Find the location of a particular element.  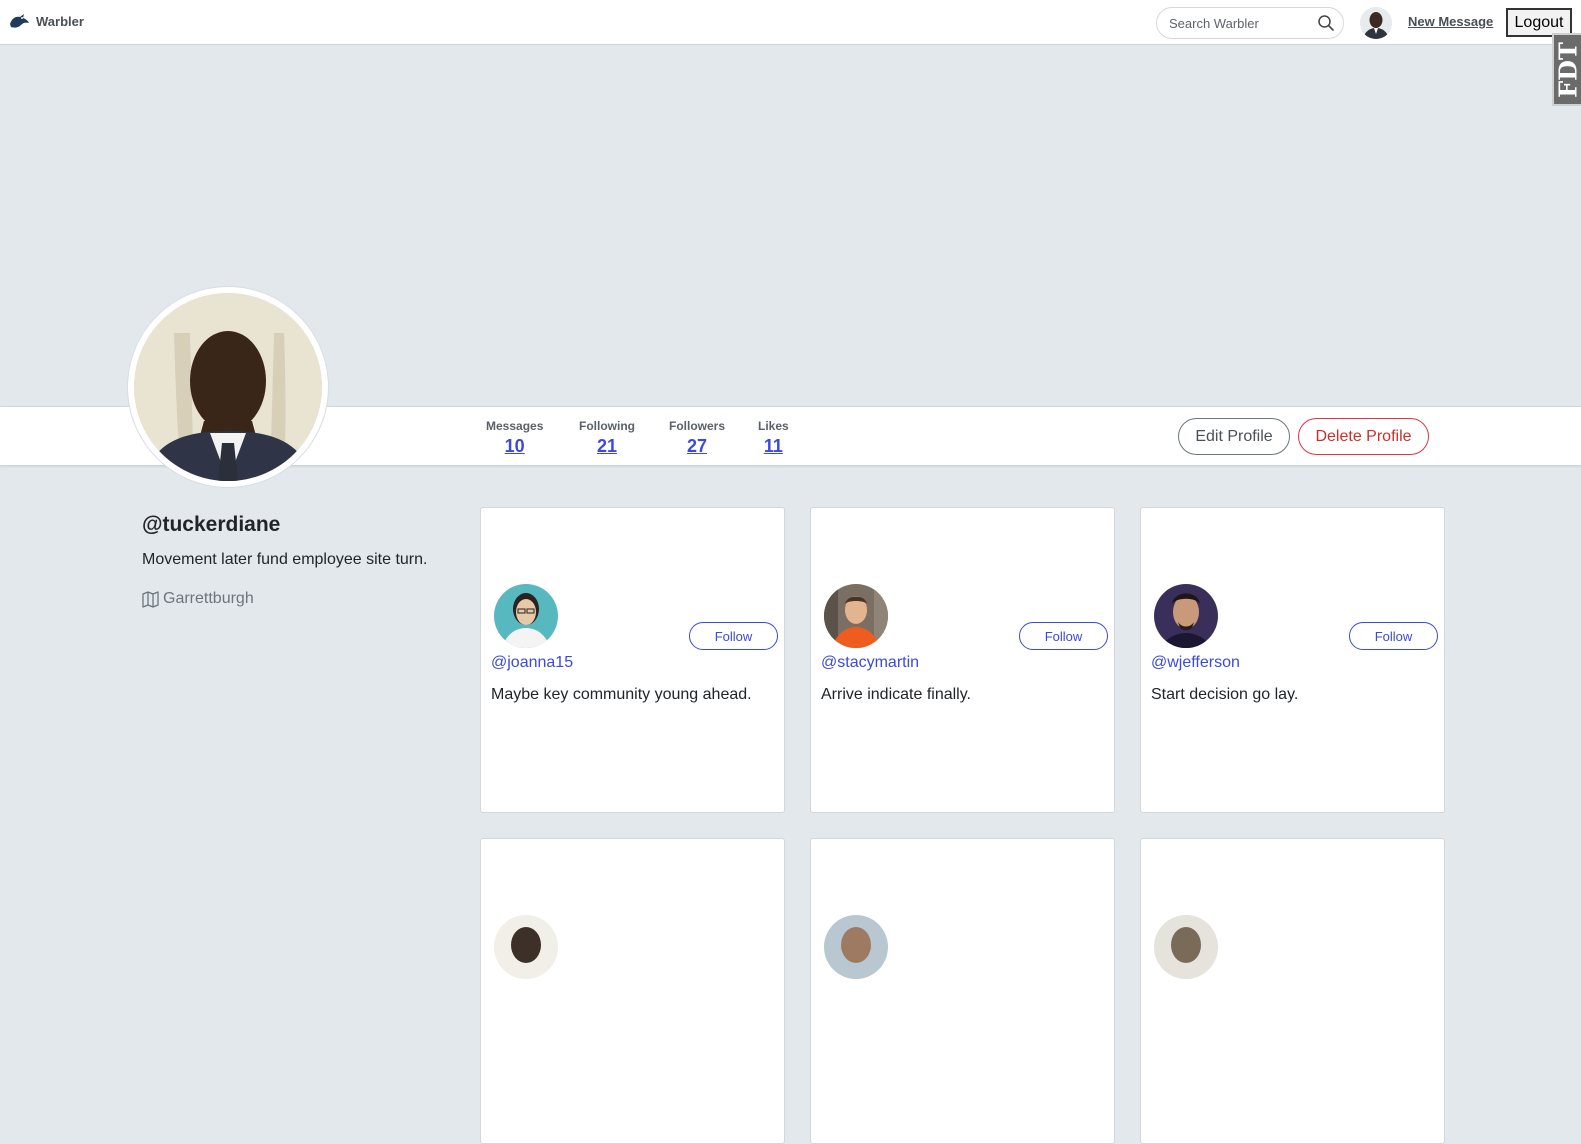

profile-avatar-image is located at coordinates (228, 387).